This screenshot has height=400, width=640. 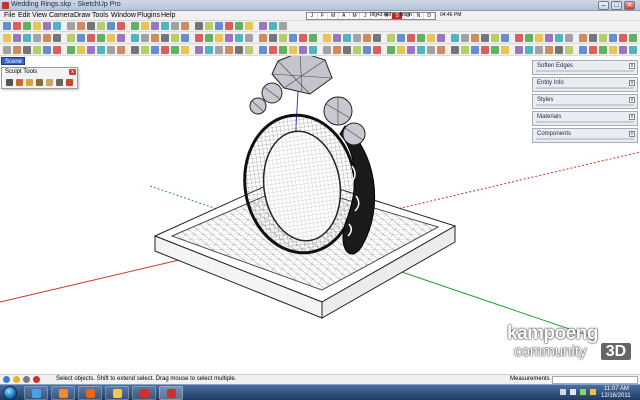 I want to click on minimize-button: –, so click(x=603, y=5).